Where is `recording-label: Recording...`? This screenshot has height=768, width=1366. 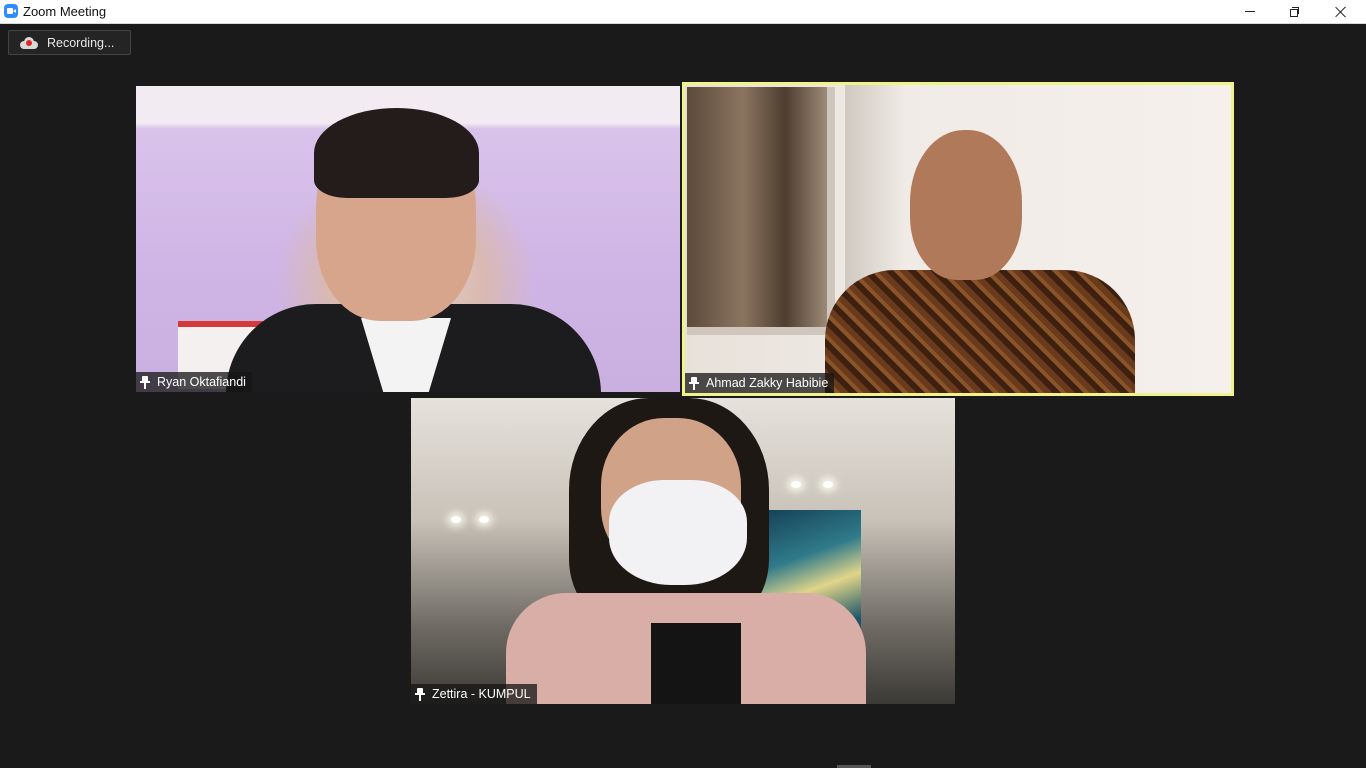
recording-label: Recording... is located at coordinates (81, 42).